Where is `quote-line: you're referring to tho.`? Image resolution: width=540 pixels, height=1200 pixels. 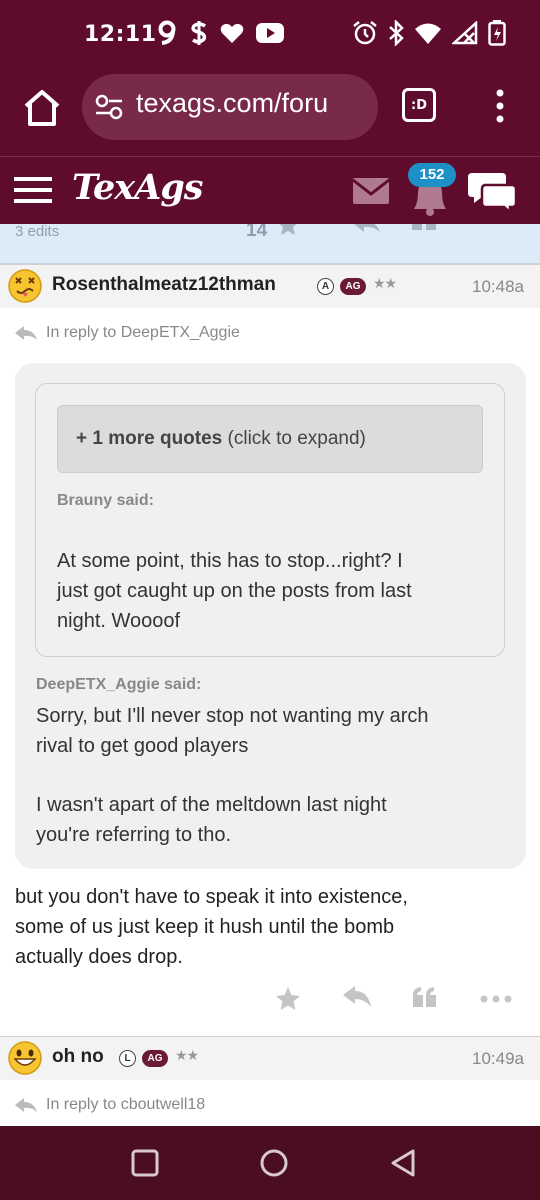 quote-line: you're referring to tho. is located at coordinates (134, 835).